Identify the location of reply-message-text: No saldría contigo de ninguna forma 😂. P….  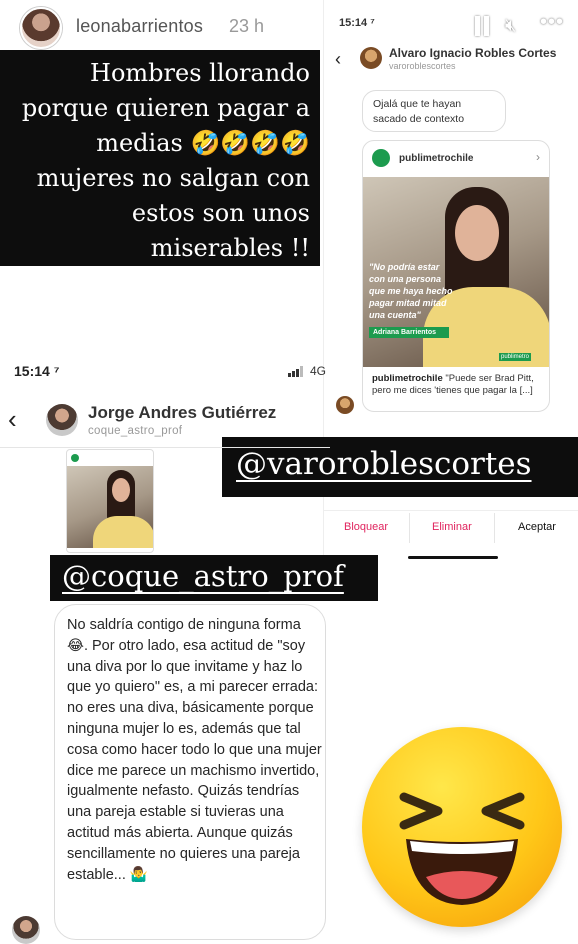
(194, 750).